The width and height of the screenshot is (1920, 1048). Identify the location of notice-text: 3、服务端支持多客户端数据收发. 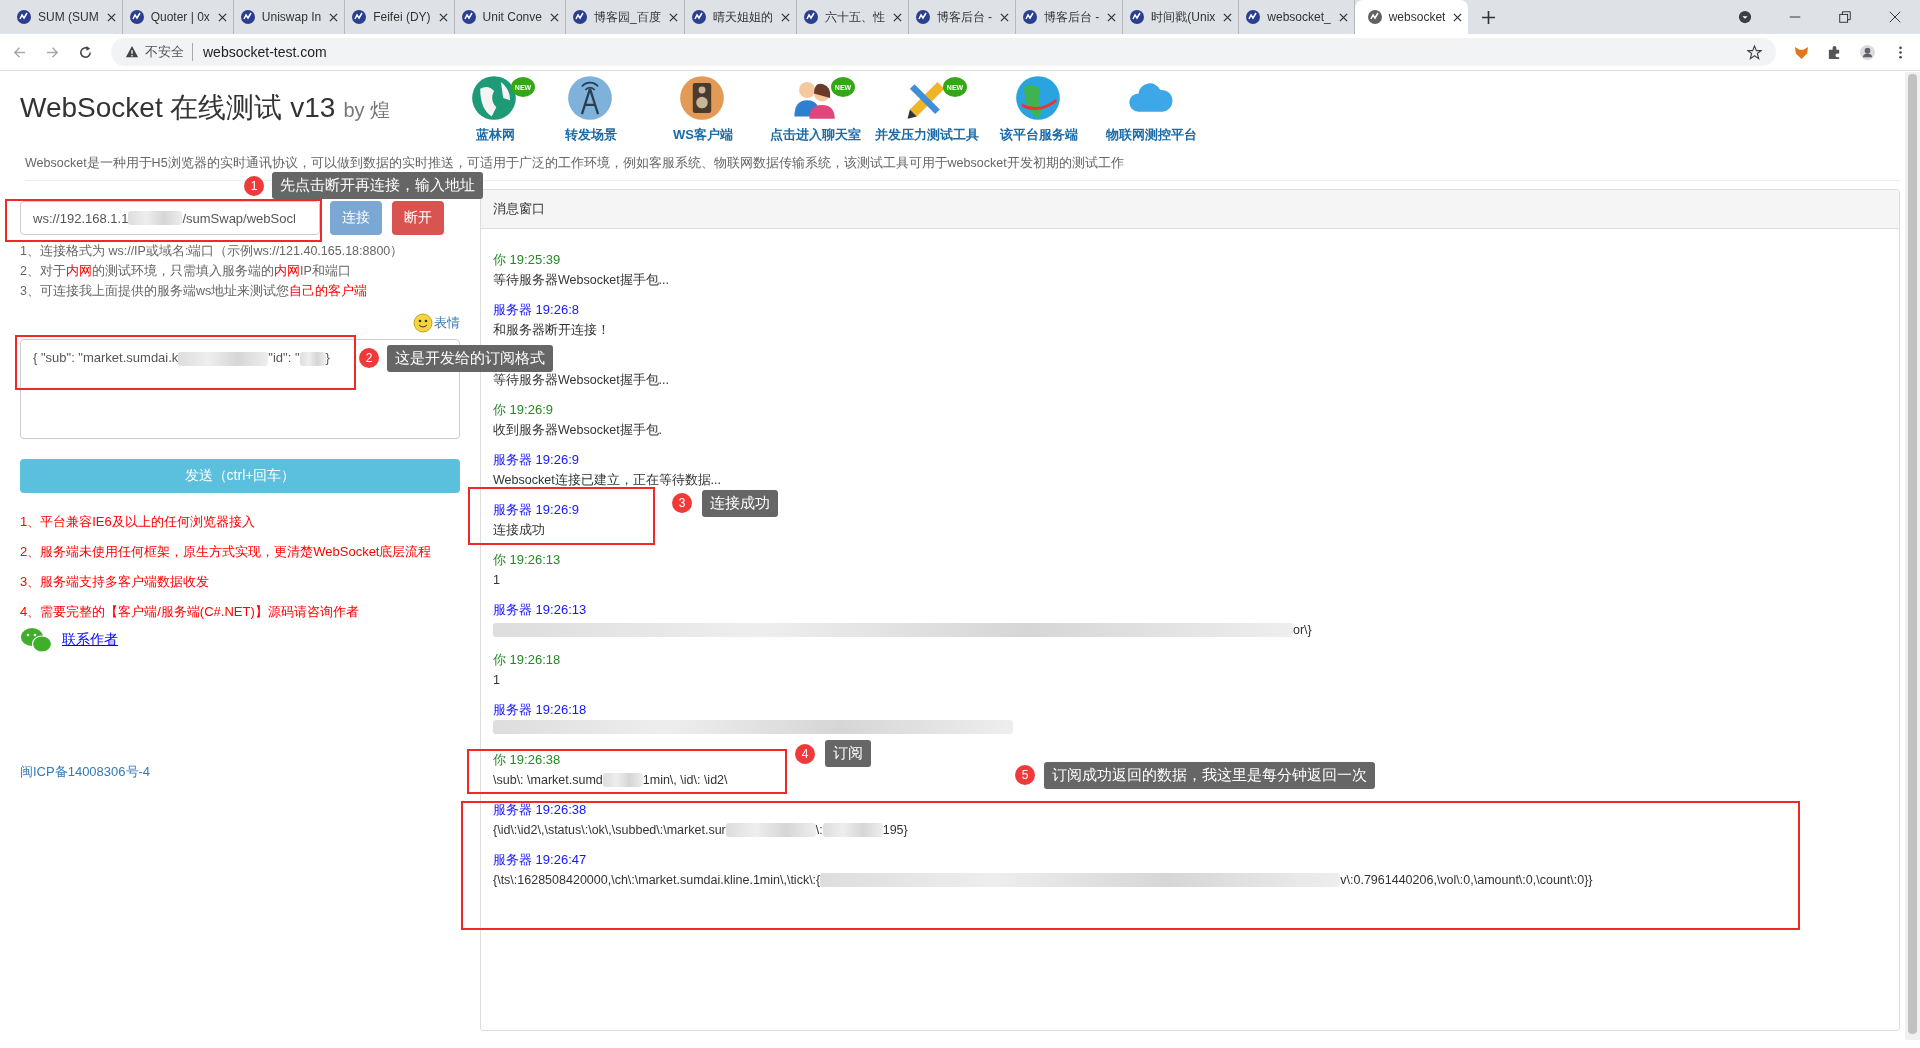
(115, 582).